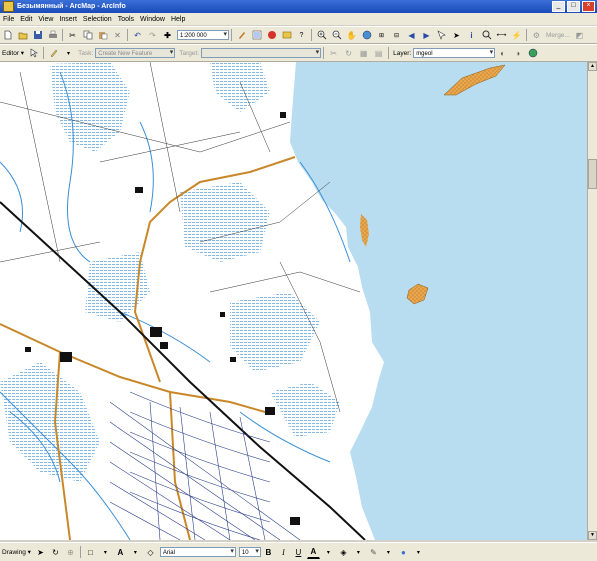 This screenshot has height=561, width=597. Describe the element at coordinates (105, 552) in the screenshot. I see `shape-dropdown-icon: ▾` at that location.